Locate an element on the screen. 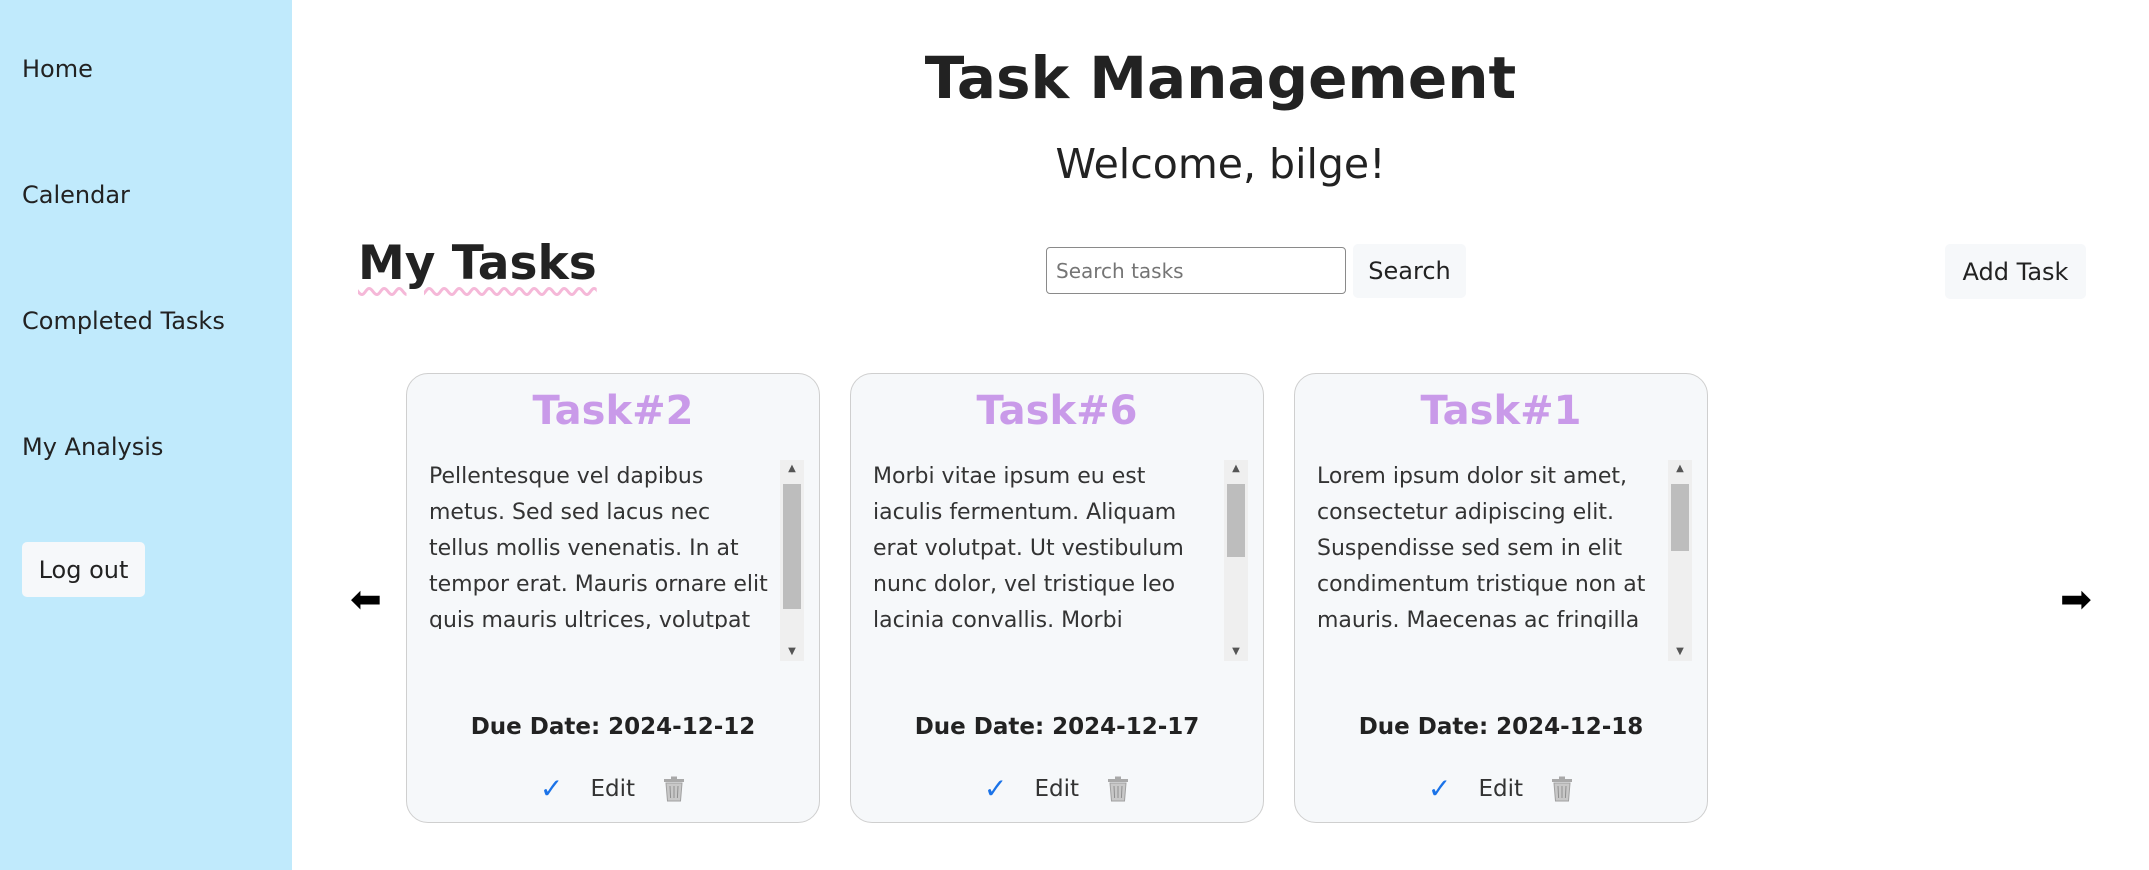 This screenshot has height=870, width=2149. section-title: My Tasks is located at coordinates (477, 263).